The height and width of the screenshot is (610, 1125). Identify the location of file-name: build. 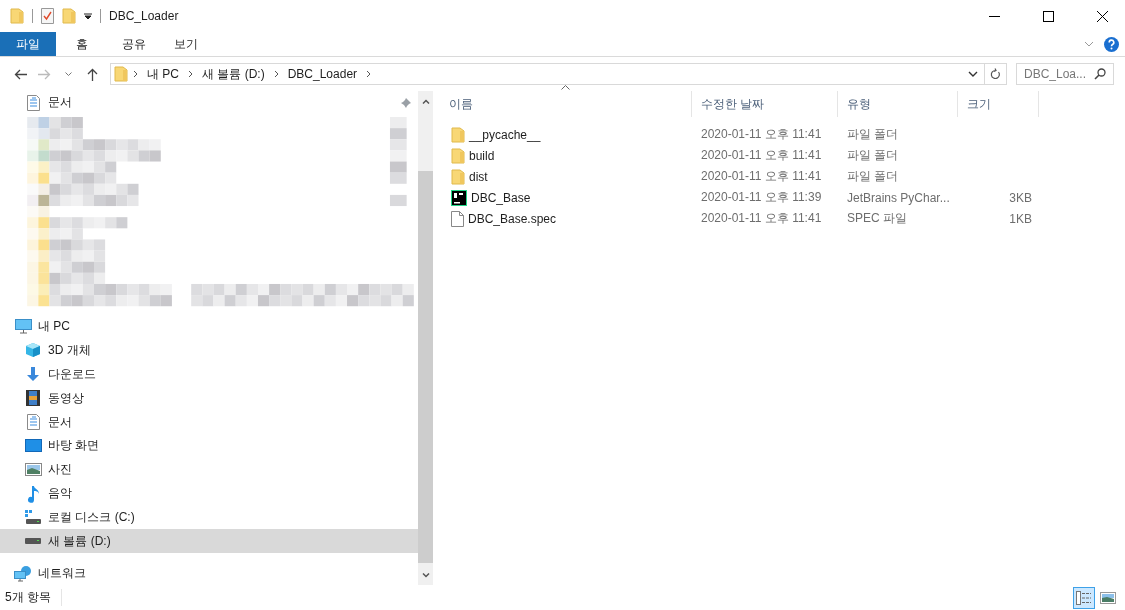
(482, 155).